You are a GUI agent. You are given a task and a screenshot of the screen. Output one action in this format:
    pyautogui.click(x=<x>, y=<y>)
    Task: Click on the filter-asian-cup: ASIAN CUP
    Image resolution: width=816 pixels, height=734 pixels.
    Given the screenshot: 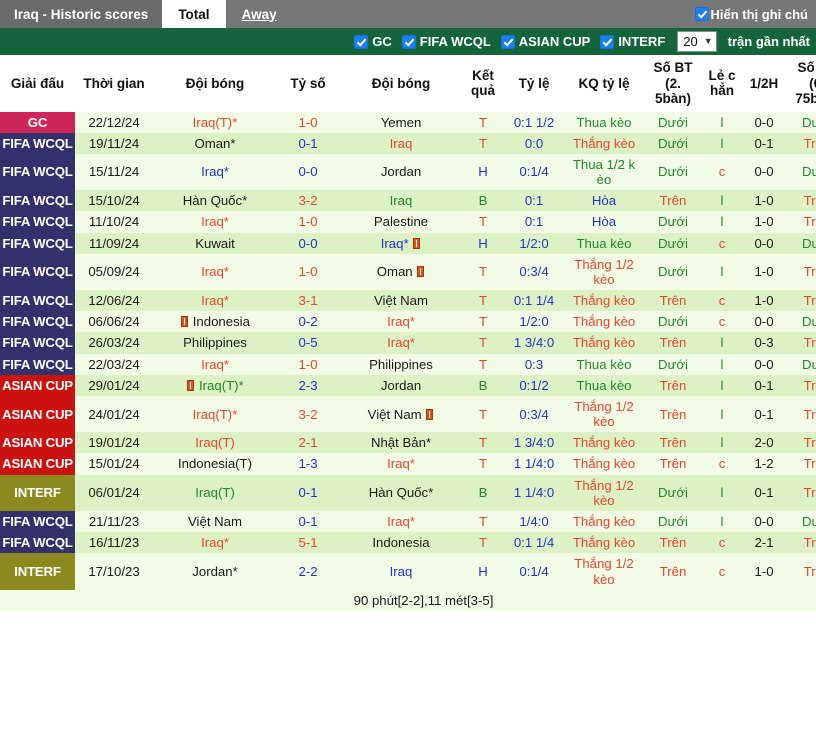 What is the action you would take?
    pyautogui.click(x=545, y=41)
    